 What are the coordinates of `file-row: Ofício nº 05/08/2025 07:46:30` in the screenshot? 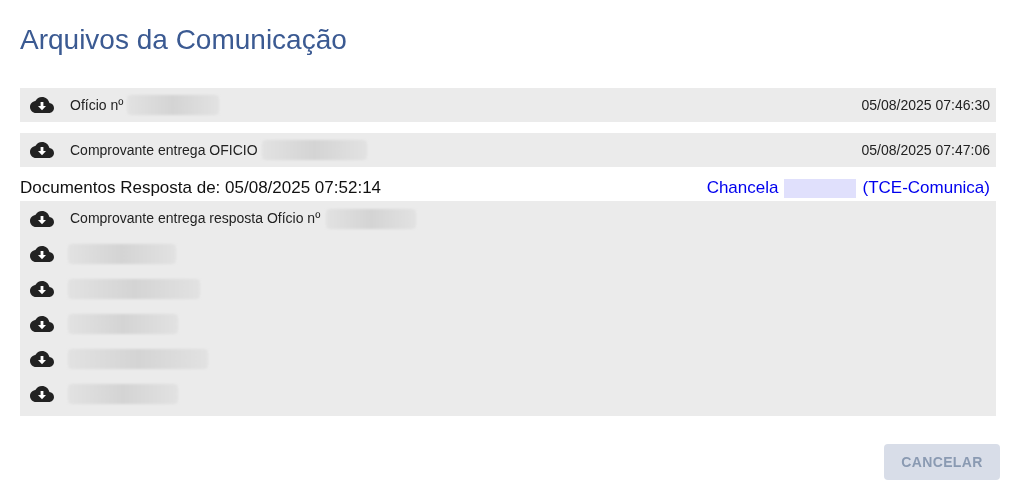 It's located at (508, 105).